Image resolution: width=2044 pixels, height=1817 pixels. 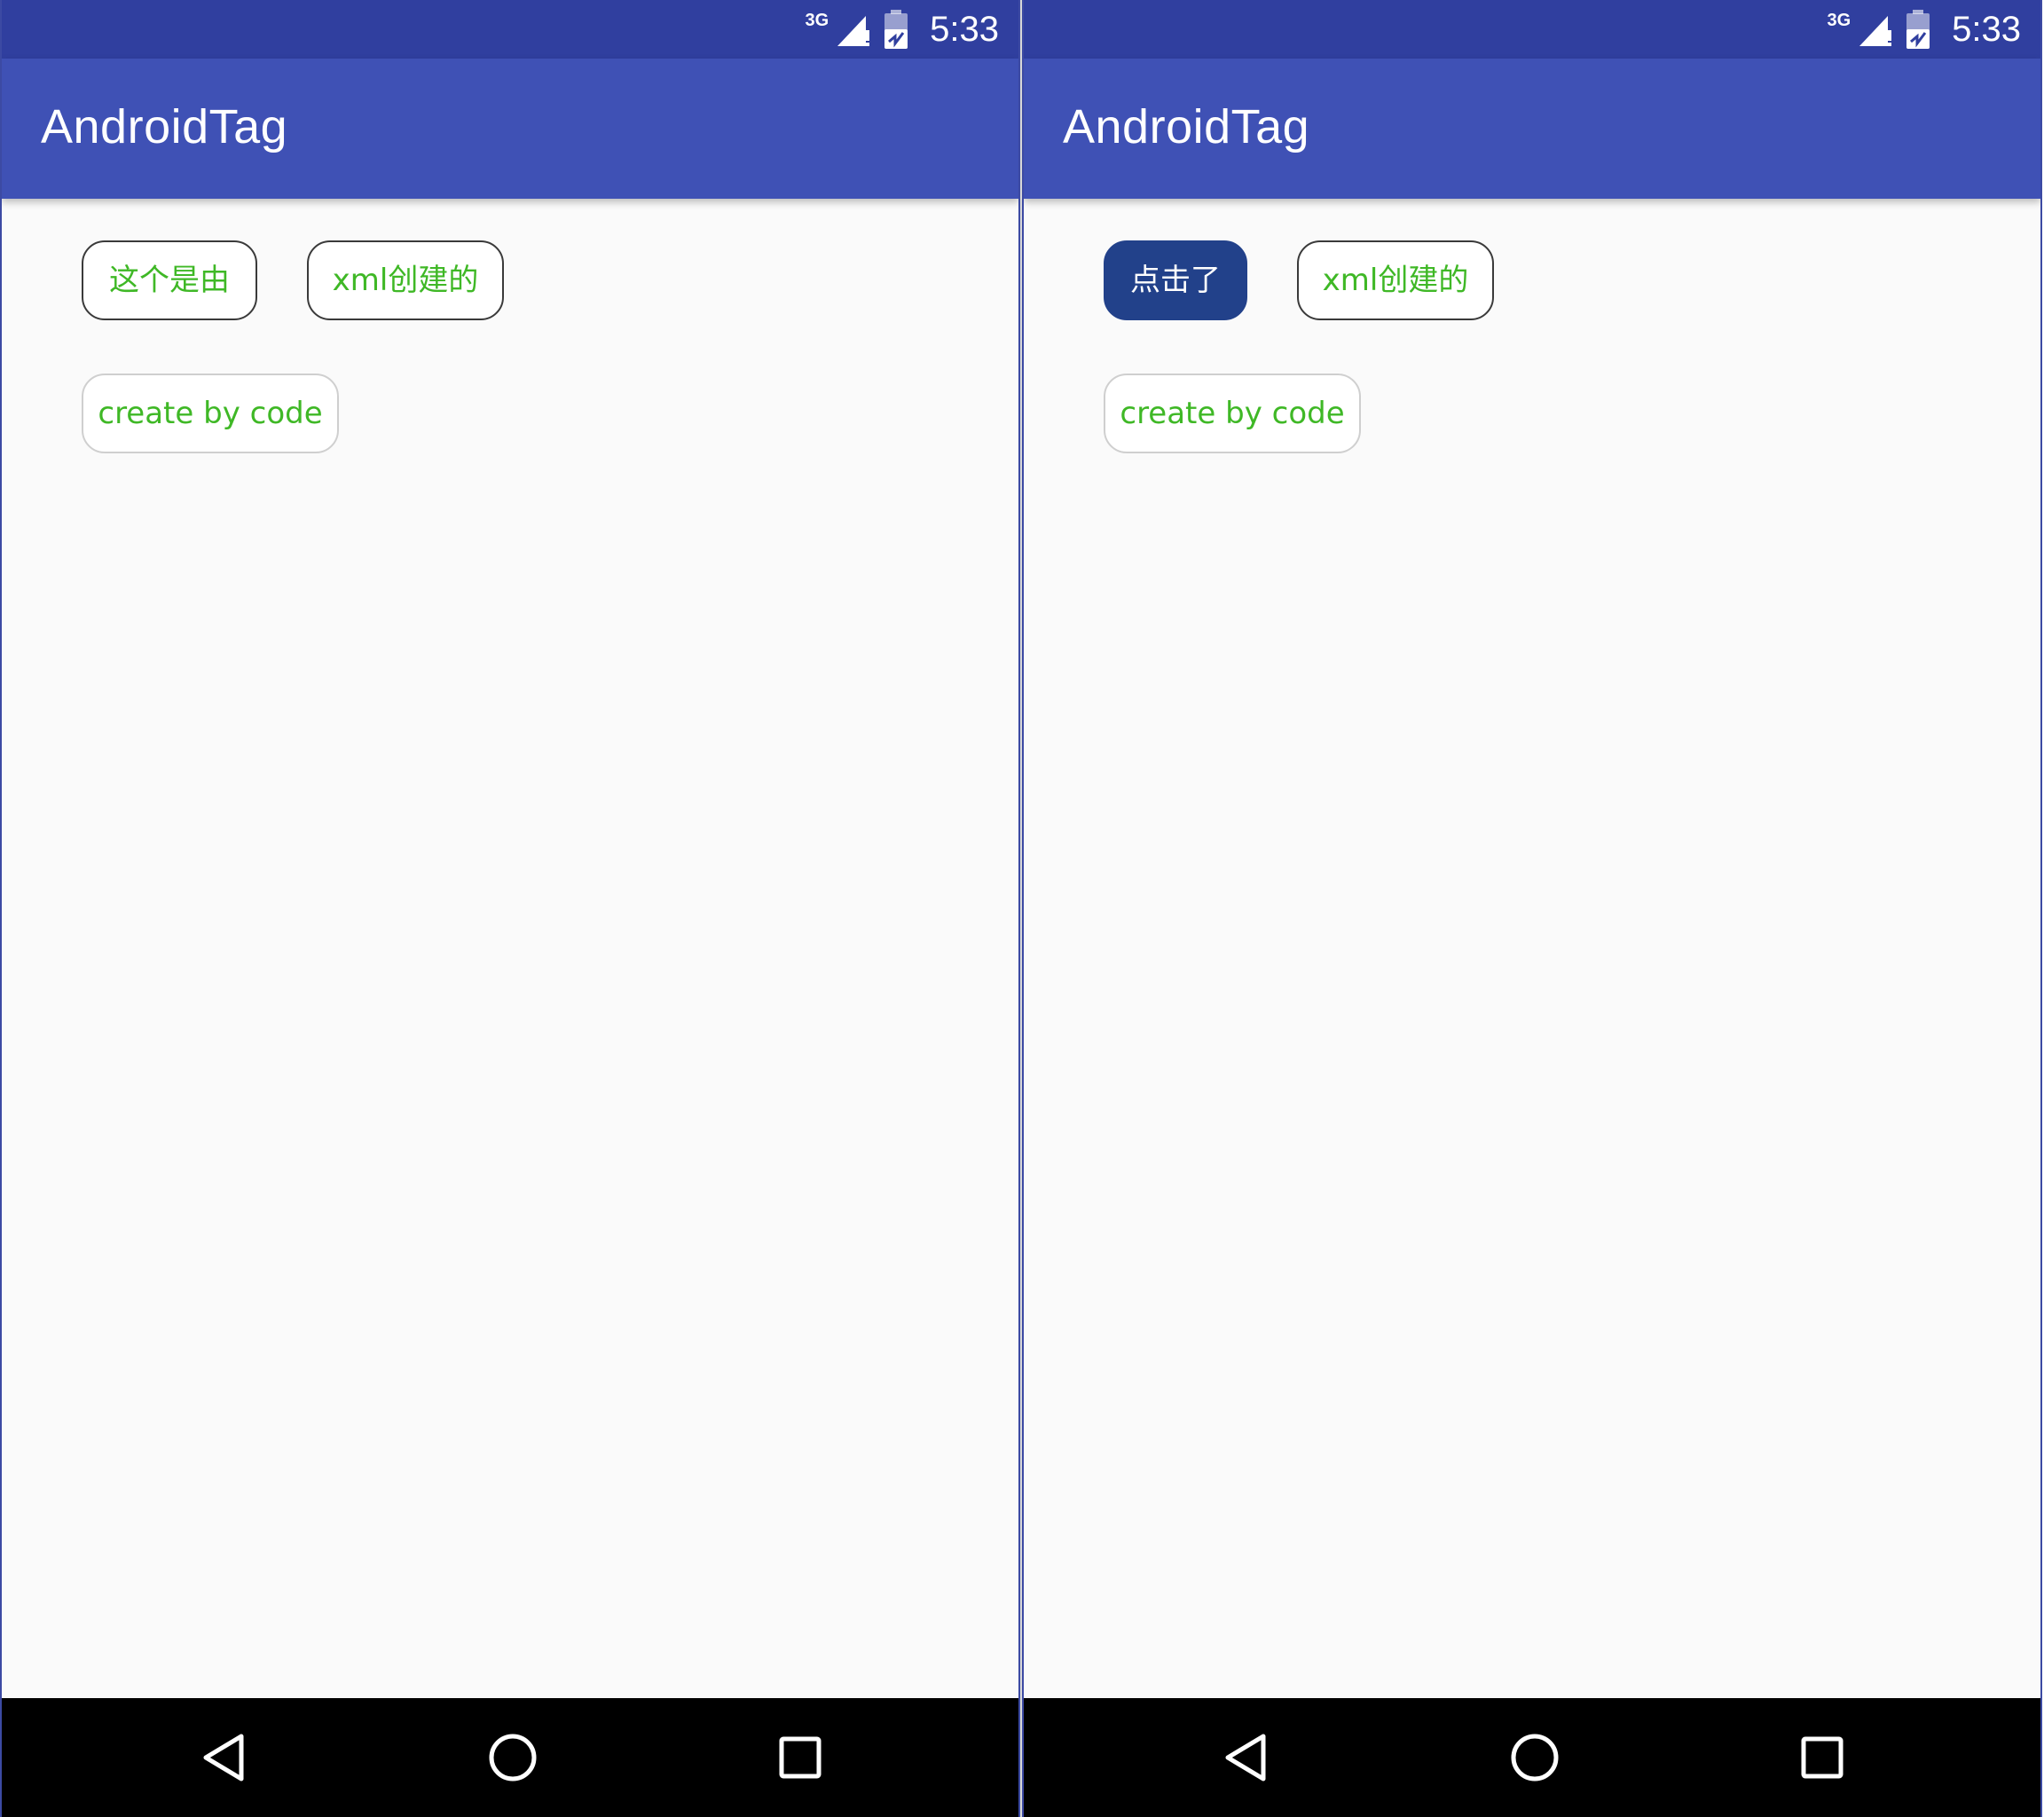 I want to click on tag-item: 这个是由, so click(x=169, y=280).